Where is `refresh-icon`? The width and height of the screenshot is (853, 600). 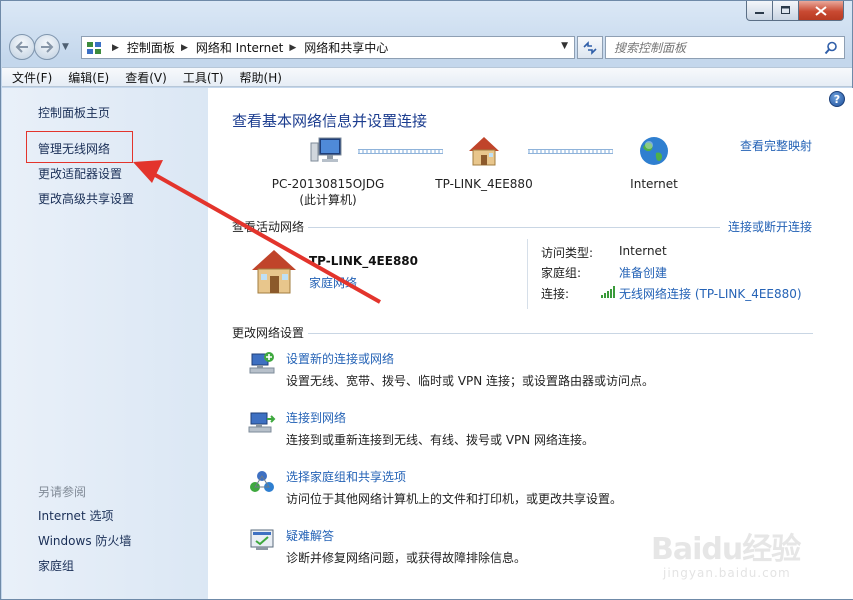
refresh-icon is located at coordinates (590, 47).